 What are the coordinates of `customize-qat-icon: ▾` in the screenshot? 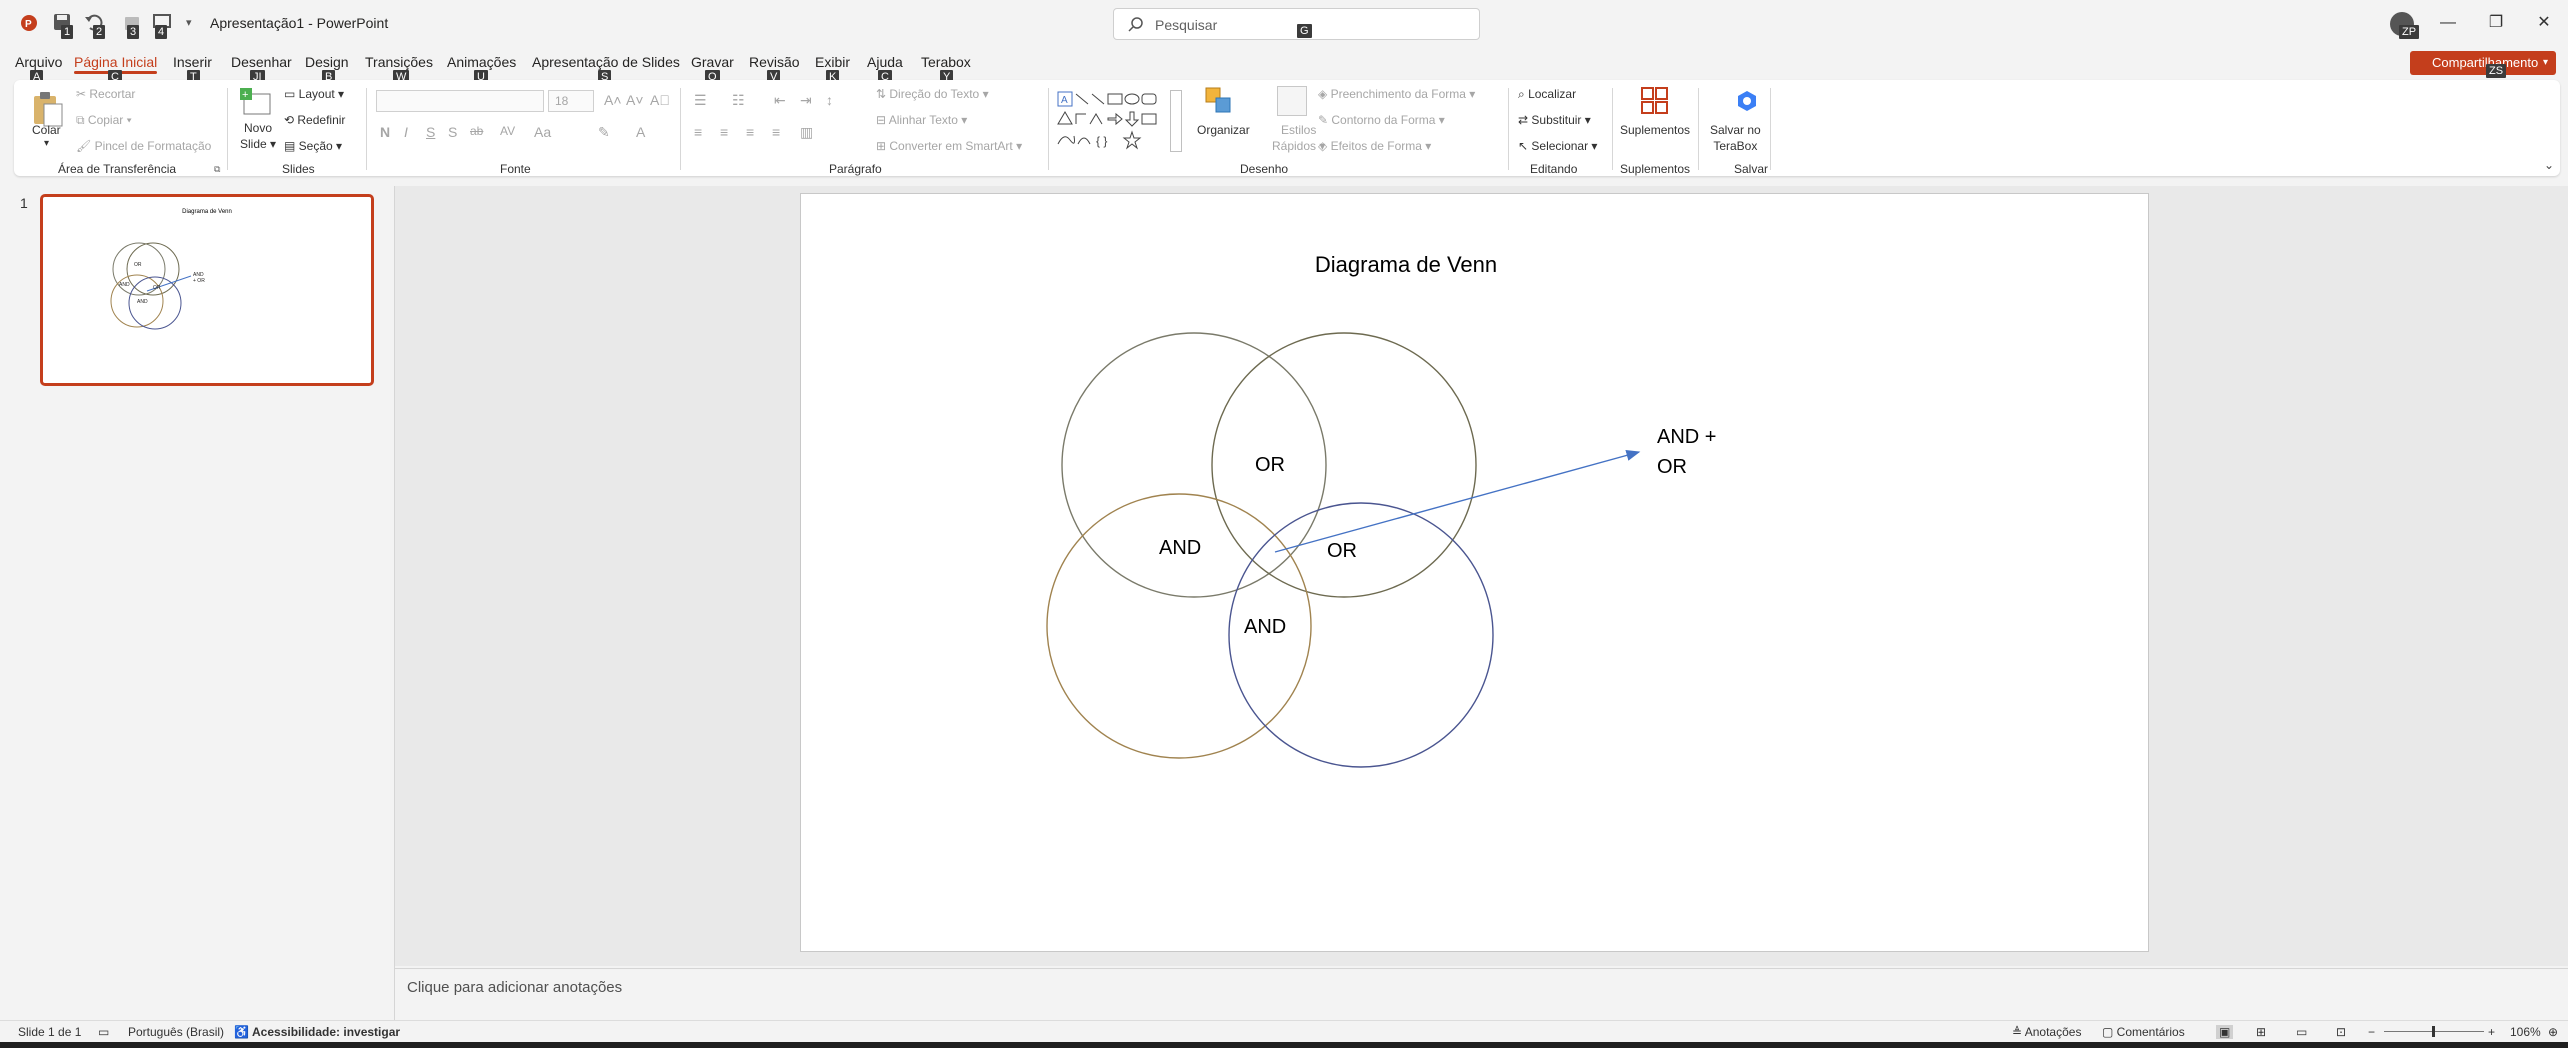 It's located at (189, 22).